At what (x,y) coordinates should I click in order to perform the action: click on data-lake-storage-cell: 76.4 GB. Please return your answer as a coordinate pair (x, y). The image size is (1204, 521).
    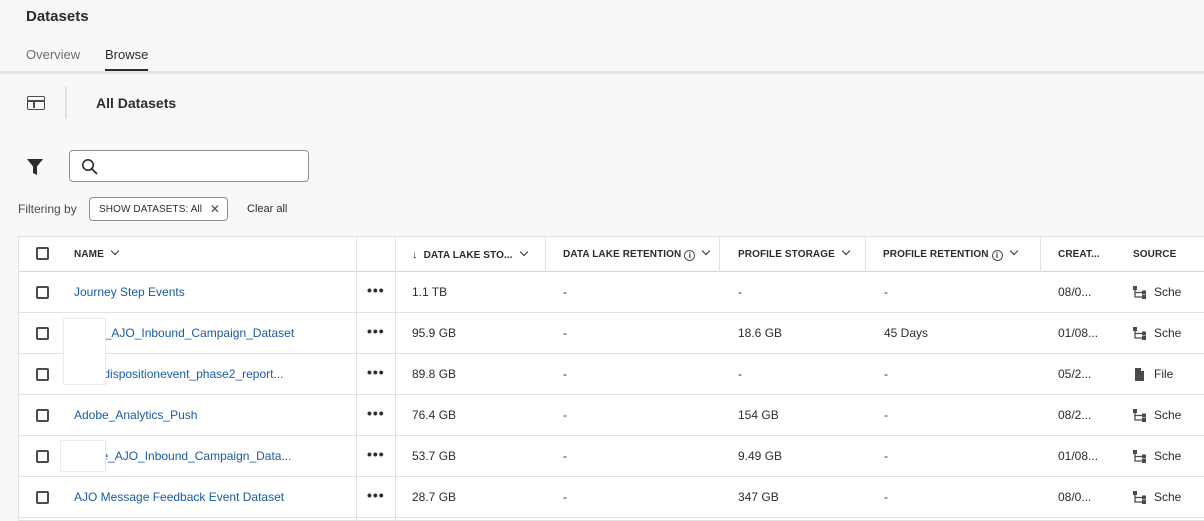
    Looking at the image, I should click on (434, 415).